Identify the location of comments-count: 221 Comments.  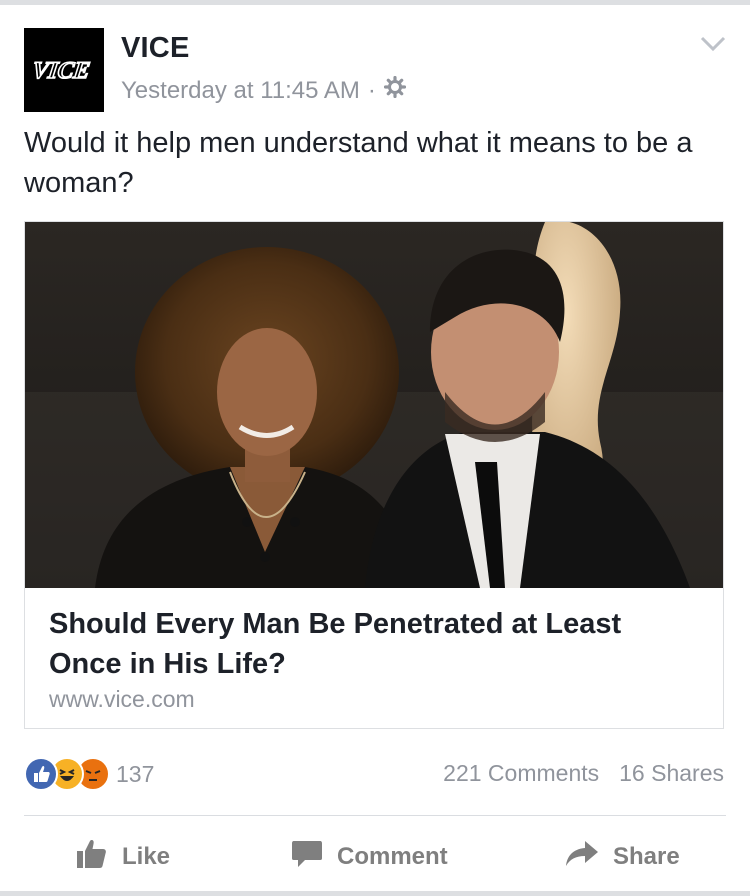
(521, 773).